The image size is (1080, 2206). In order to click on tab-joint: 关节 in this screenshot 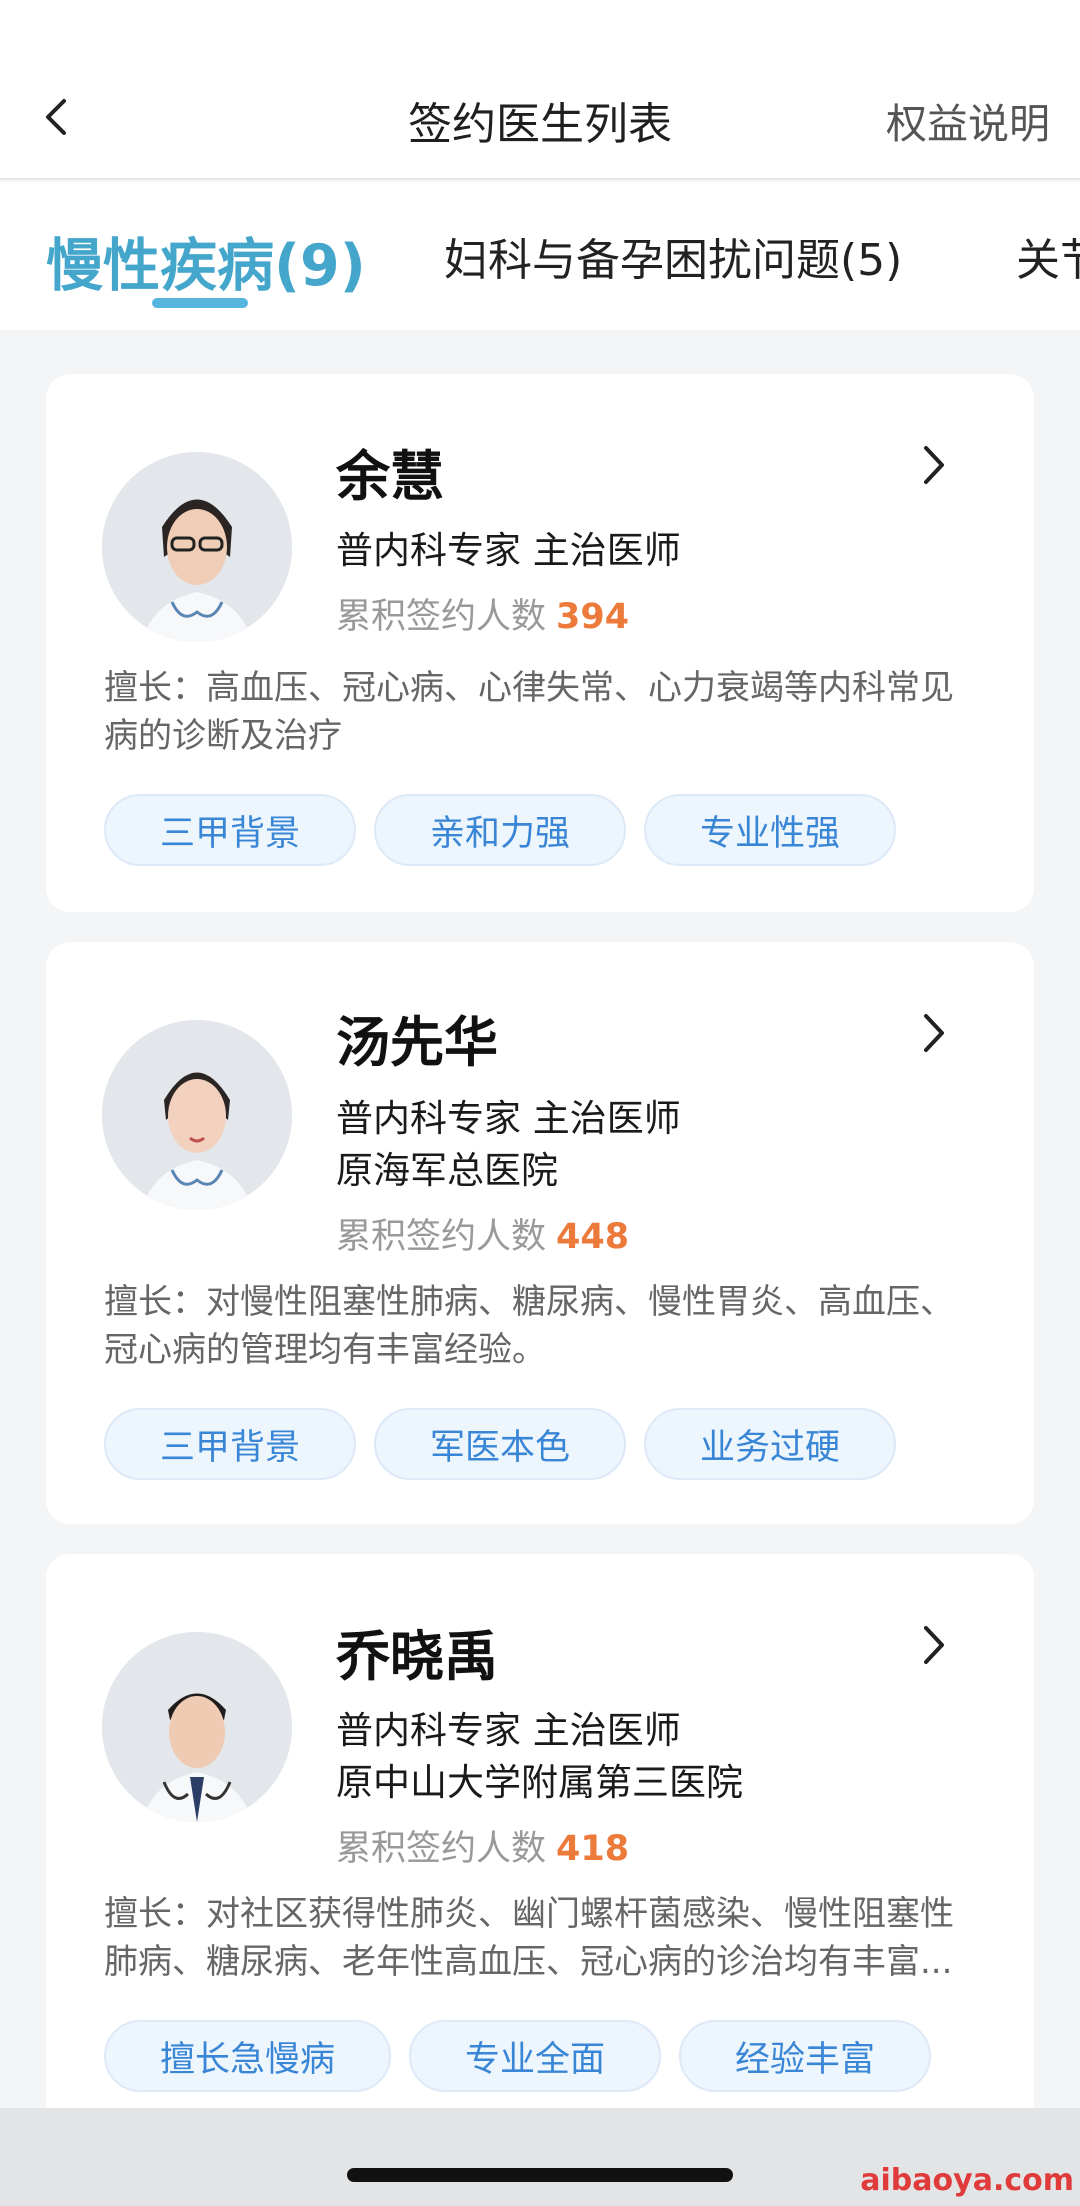, I will do `click(1048, 256)`.